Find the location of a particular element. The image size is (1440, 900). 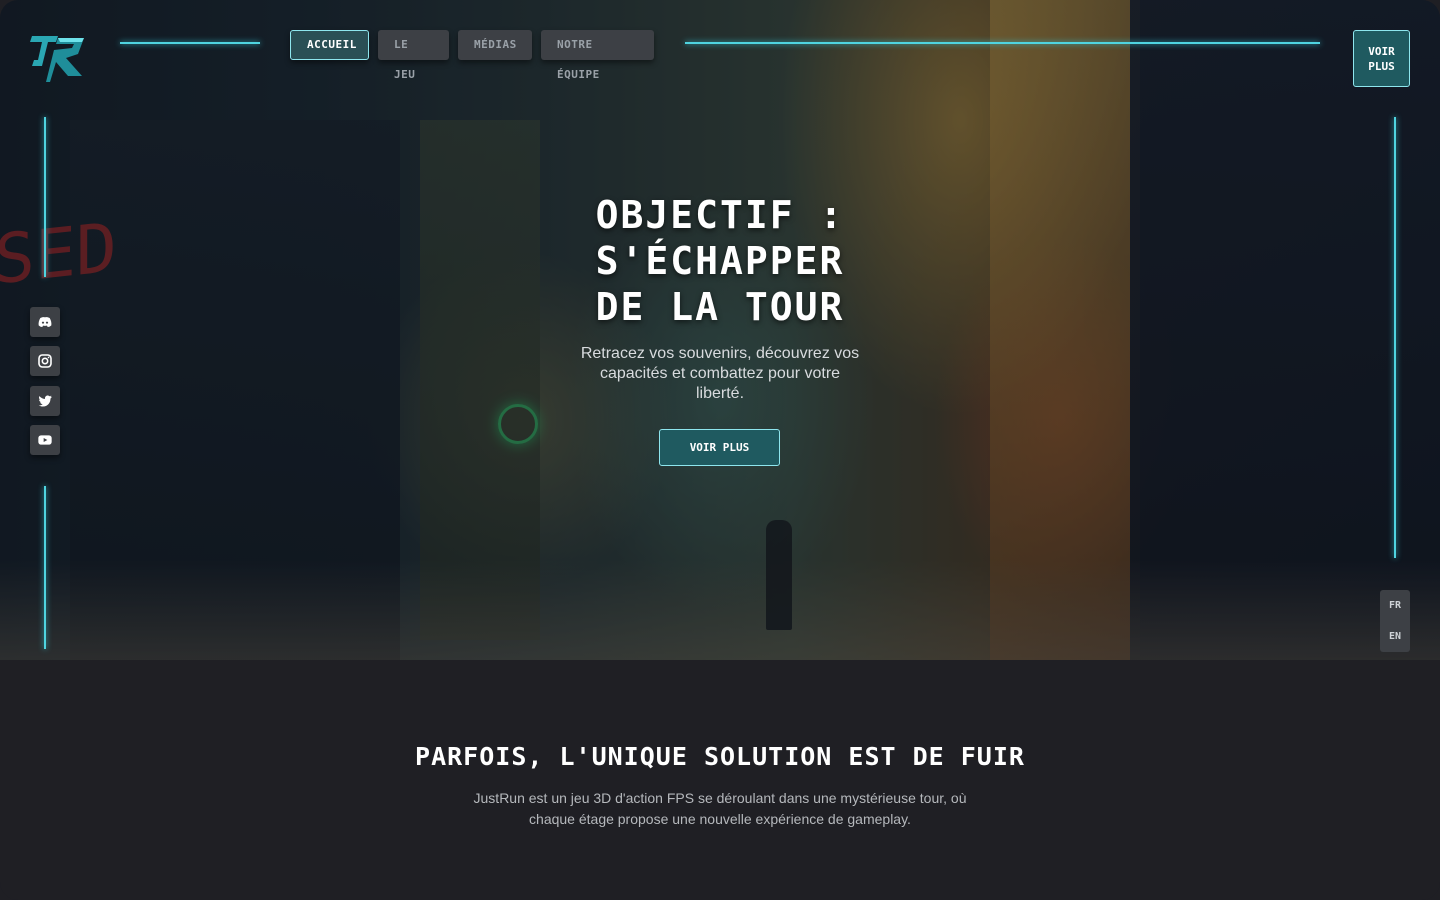

twitter-button is located at coordinates (45, 401).